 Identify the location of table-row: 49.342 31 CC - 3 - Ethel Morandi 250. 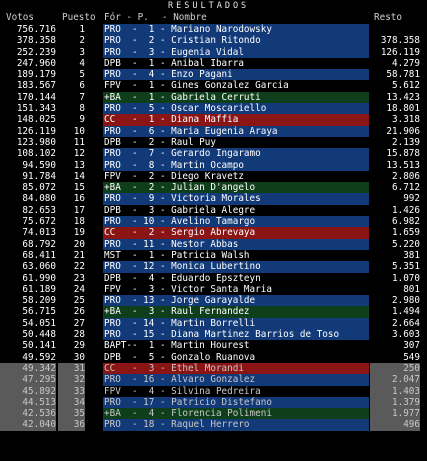
(213, 368).